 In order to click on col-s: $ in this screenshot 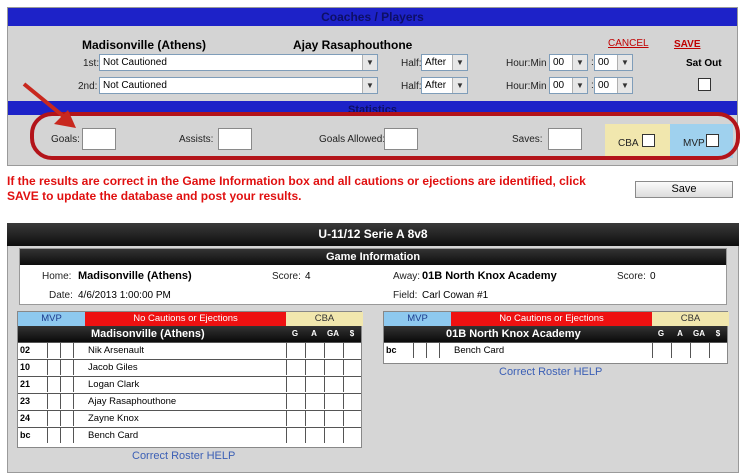, I will do `click(718, 333)`.